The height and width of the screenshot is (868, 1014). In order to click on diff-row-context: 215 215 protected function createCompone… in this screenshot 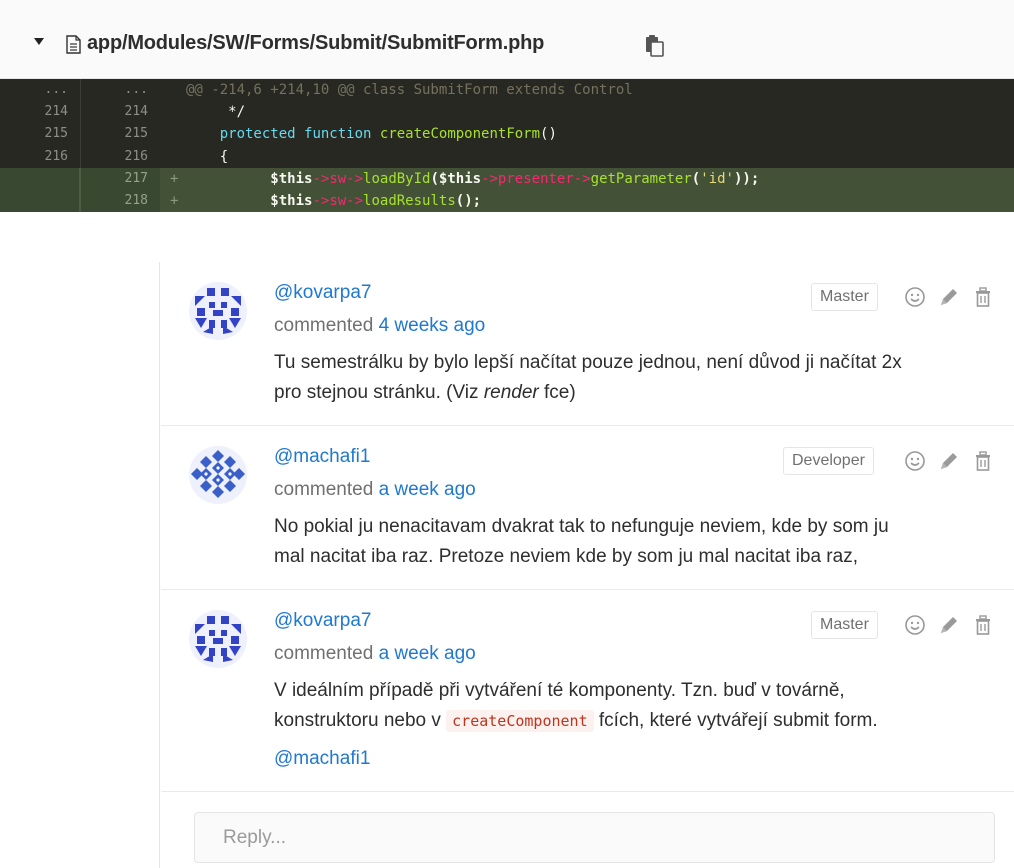, I will do `click(507, 134)`.